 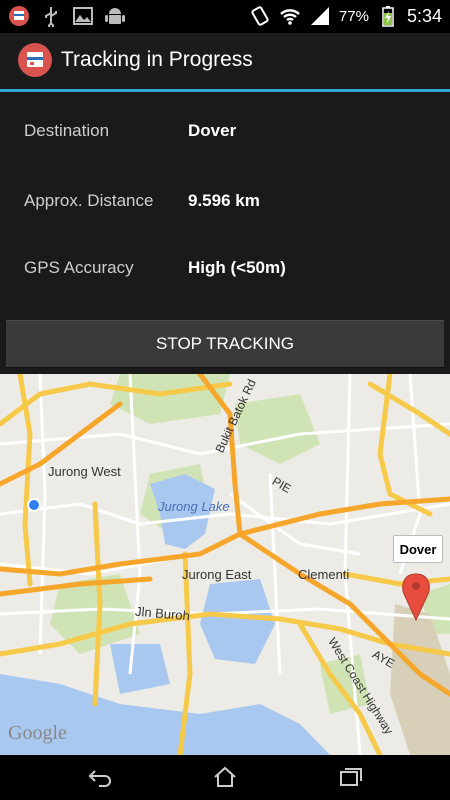 I want to click on wifi-icon, so click(x=290, y=17).